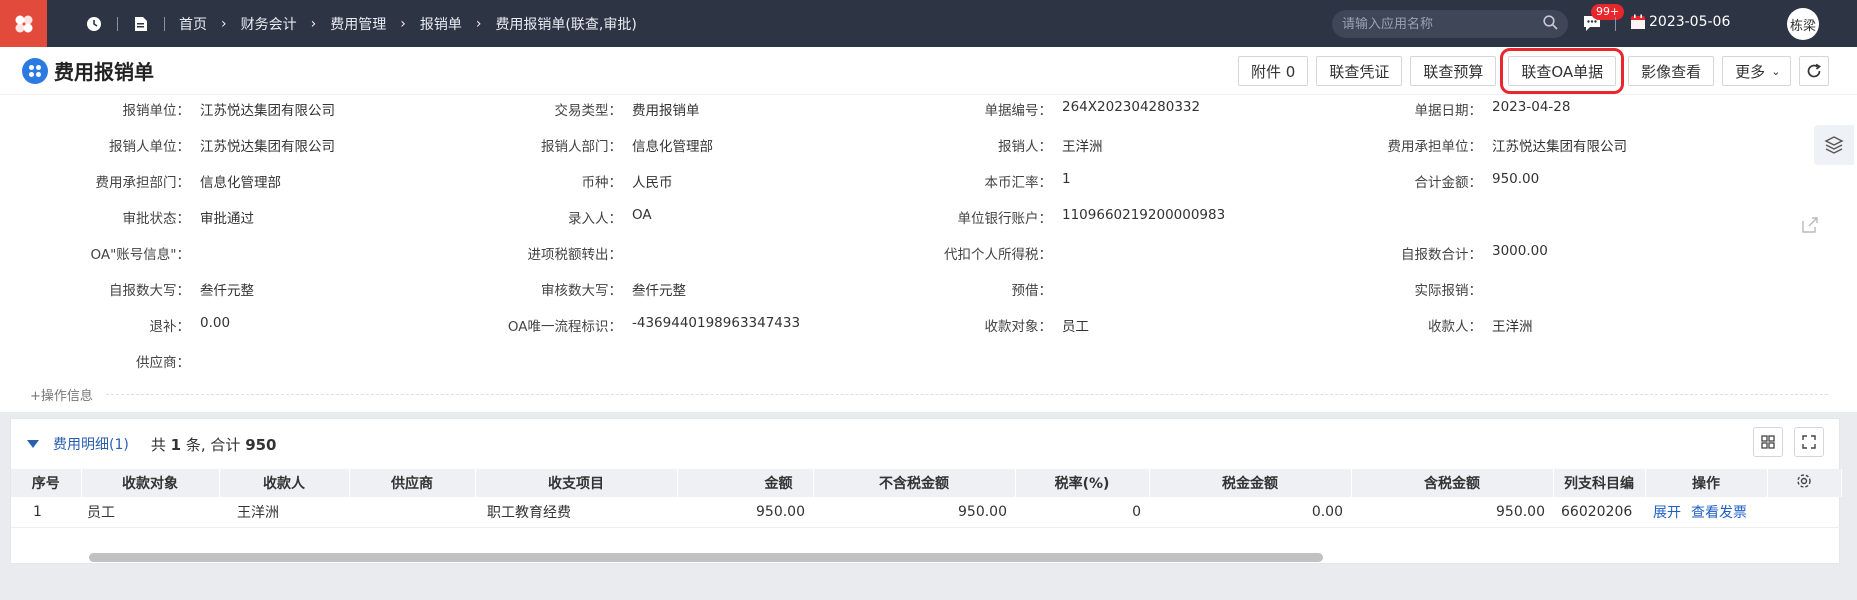 This screenshot has height=600, width=1857. I want to click on col-header: 税率(%), so click(1082, 483).